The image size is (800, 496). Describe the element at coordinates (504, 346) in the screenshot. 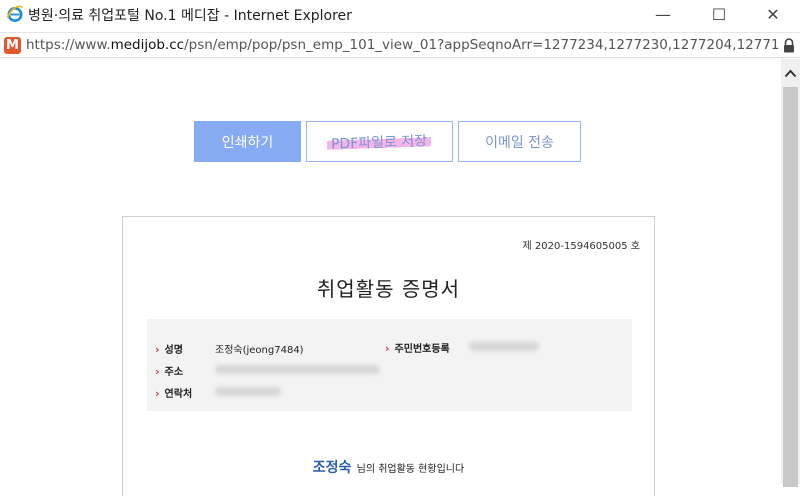

I see `resident-number-redacted` at that location.